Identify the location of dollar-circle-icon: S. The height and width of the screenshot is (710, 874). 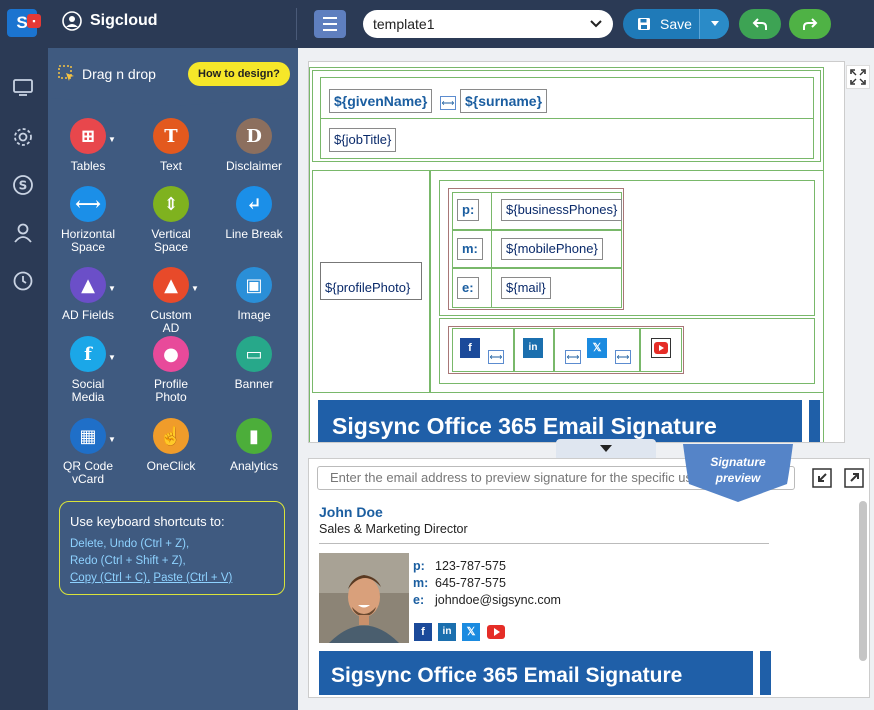
(23, 185).